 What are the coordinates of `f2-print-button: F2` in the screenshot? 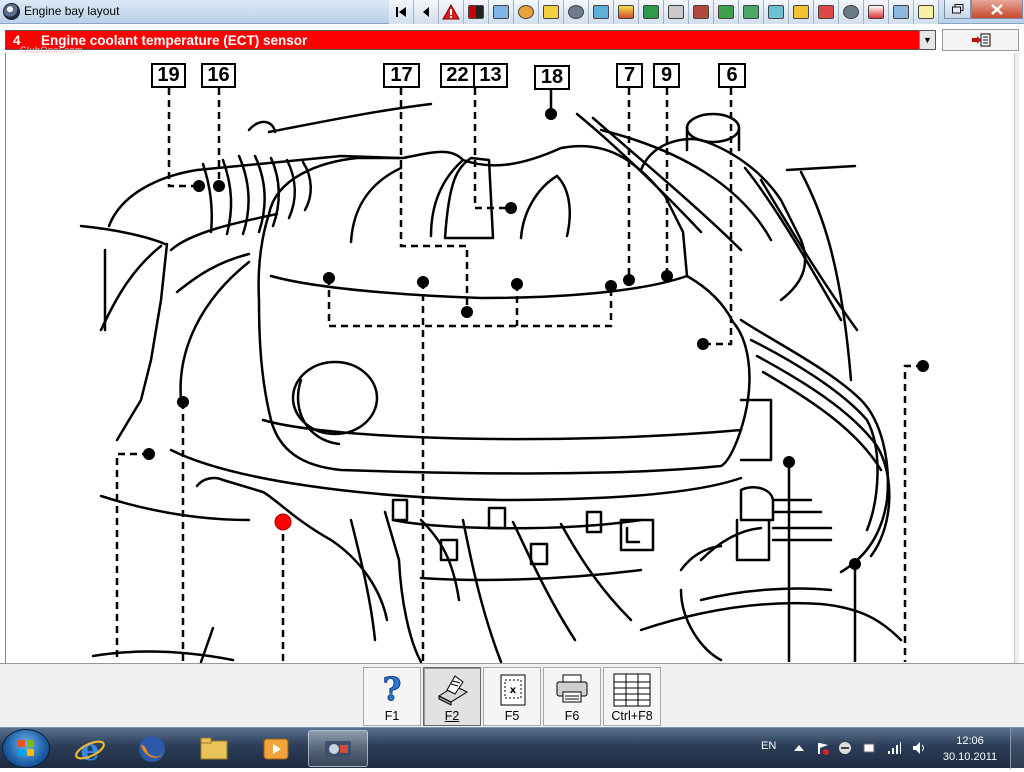 It's located at (452, 696).